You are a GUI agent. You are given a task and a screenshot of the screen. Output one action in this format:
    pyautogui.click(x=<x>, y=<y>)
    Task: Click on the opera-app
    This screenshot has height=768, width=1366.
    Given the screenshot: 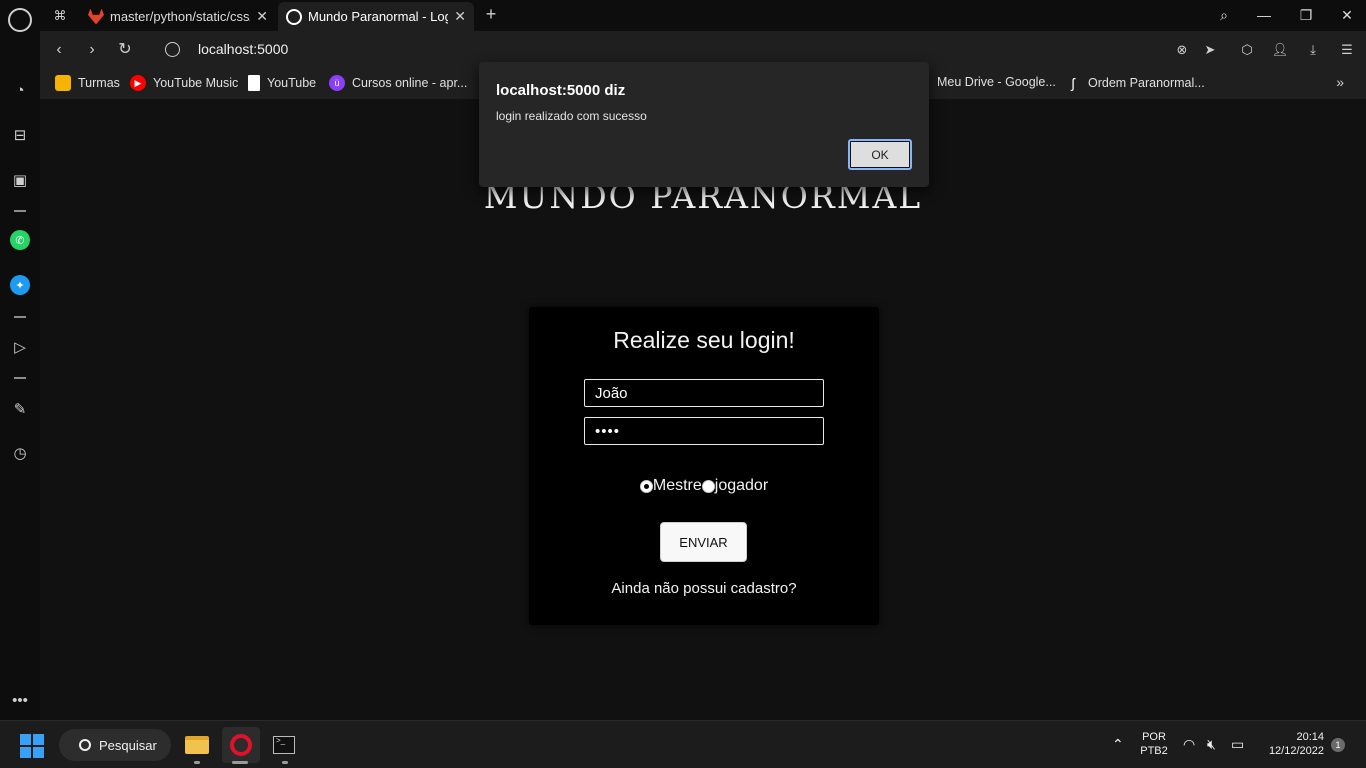 What is the action you would take?
    pyautogui.click(x=241, y=745)
    